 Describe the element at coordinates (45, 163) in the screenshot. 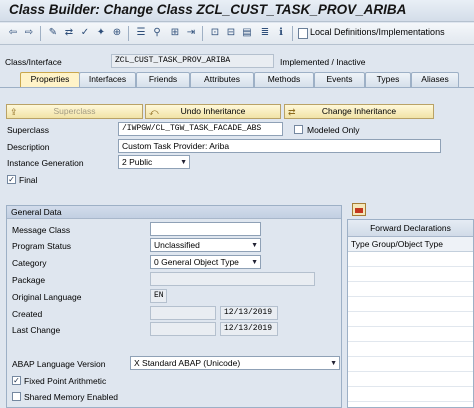

I see `instance-generation-label: Instance Generation` at that location.